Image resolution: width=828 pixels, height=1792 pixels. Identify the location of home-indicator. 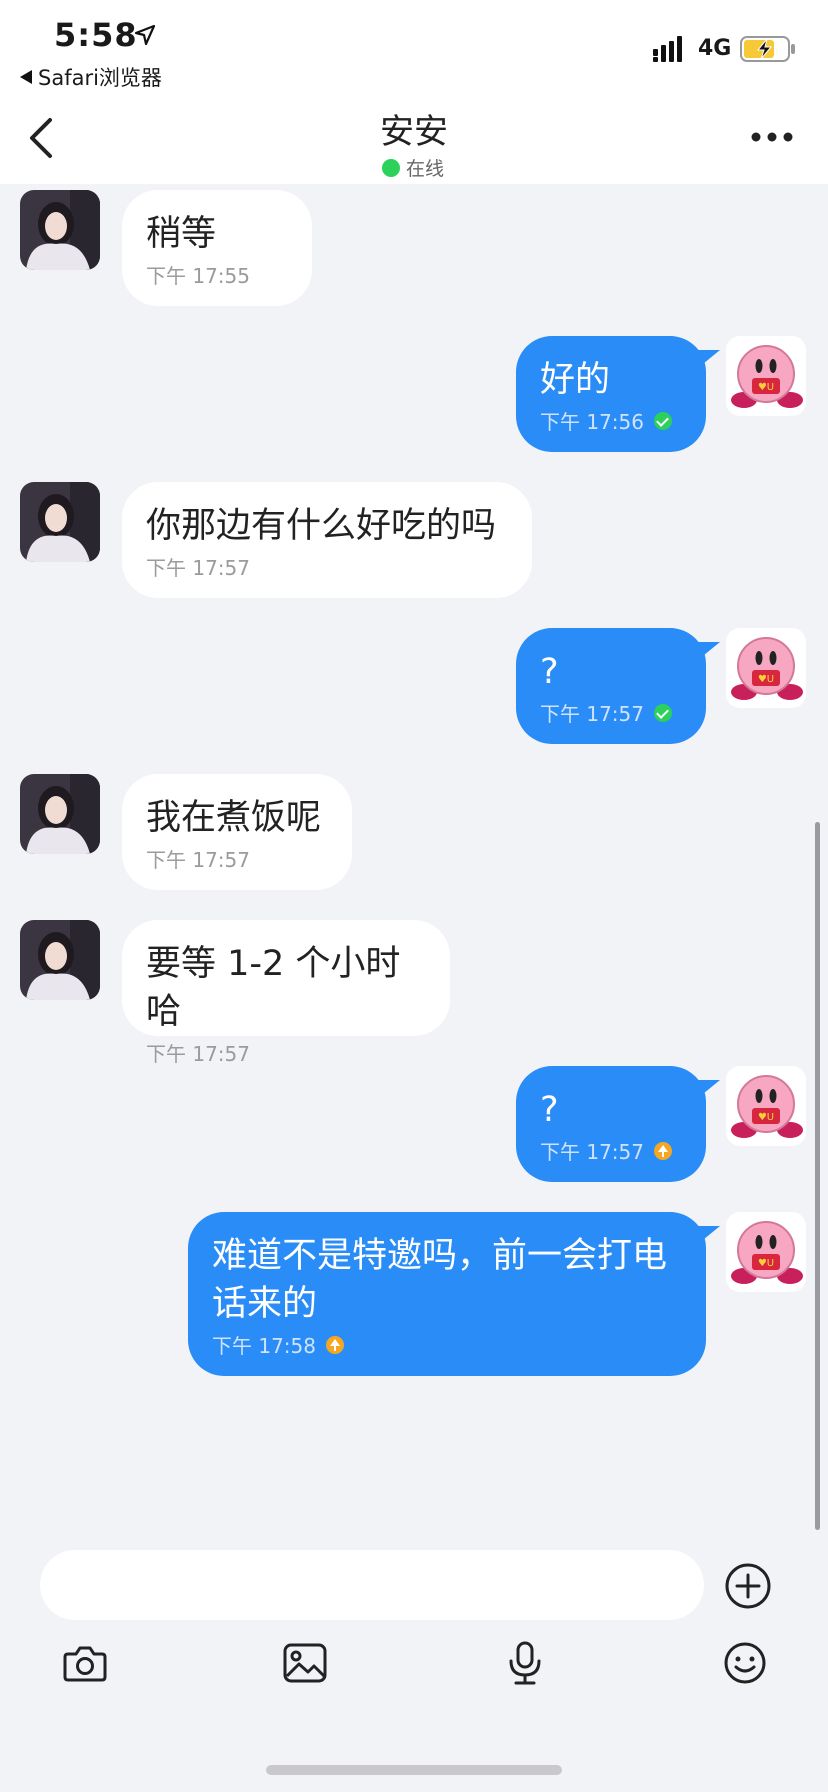
(414, 1770).